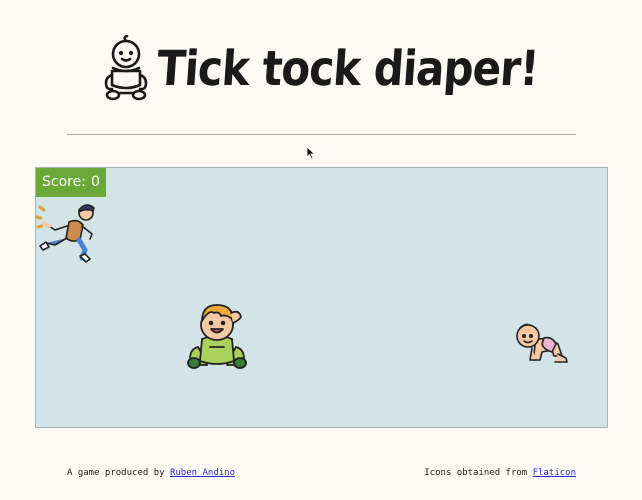 This screenshot has height=500, width=642. I want to click on score-display: Score: 0, so click(71, 182).